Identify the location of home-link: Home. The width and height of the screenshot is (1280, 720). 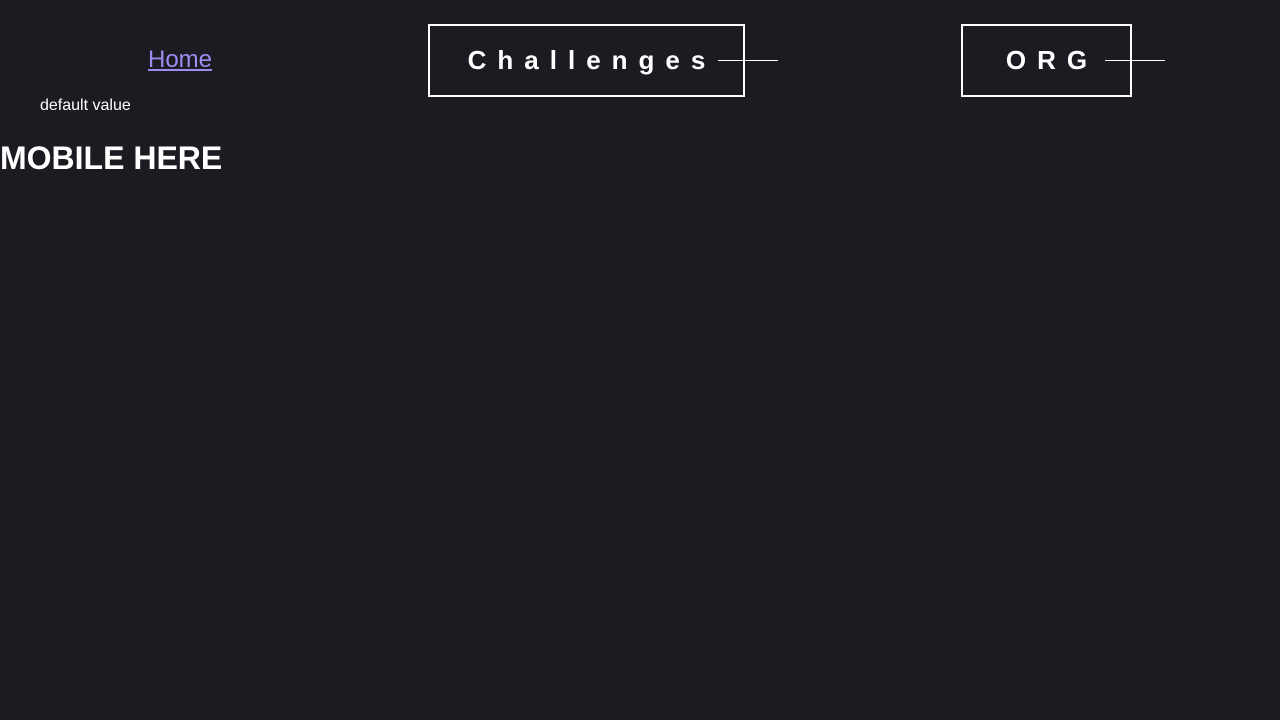
(180, 60).